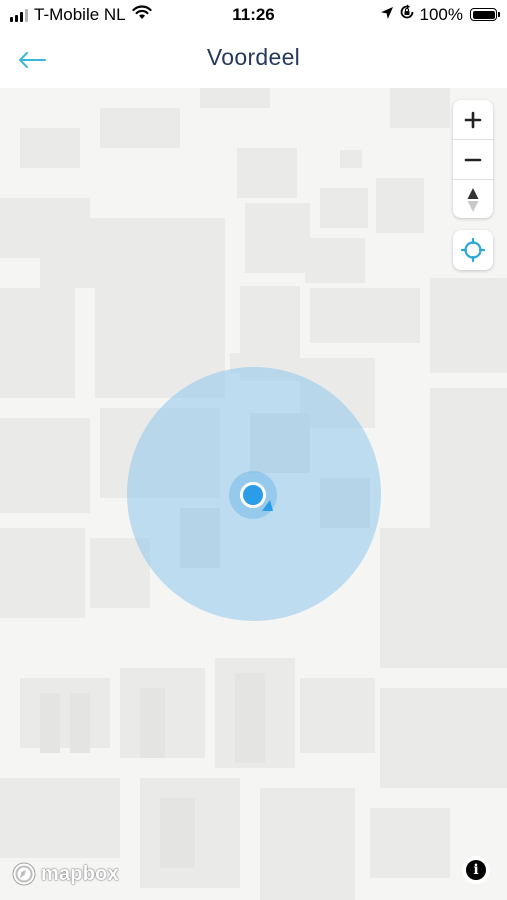  Describe the element at coordinates (80, 873) in the screenshot. I see `mapbox-wordmark: mapbox` at that location.